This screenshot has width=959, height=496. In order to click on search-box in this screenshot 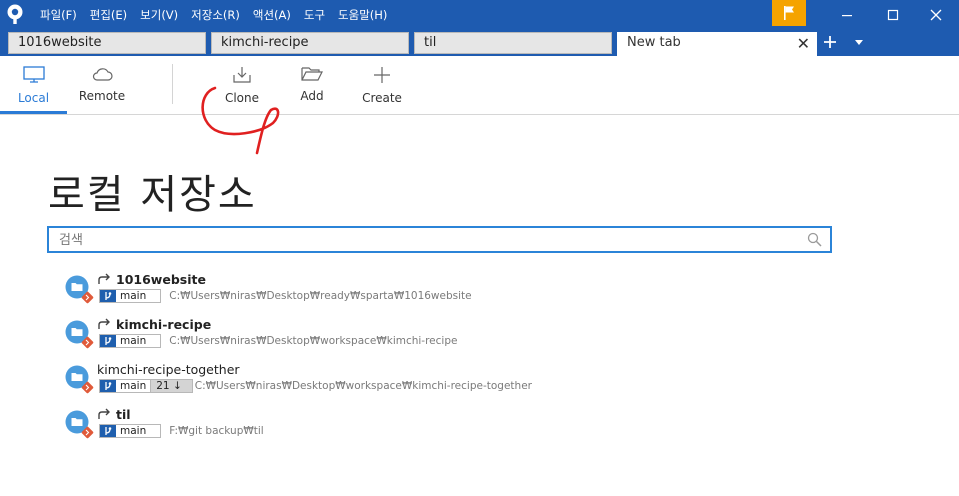, I will do `click(439, 239)`.